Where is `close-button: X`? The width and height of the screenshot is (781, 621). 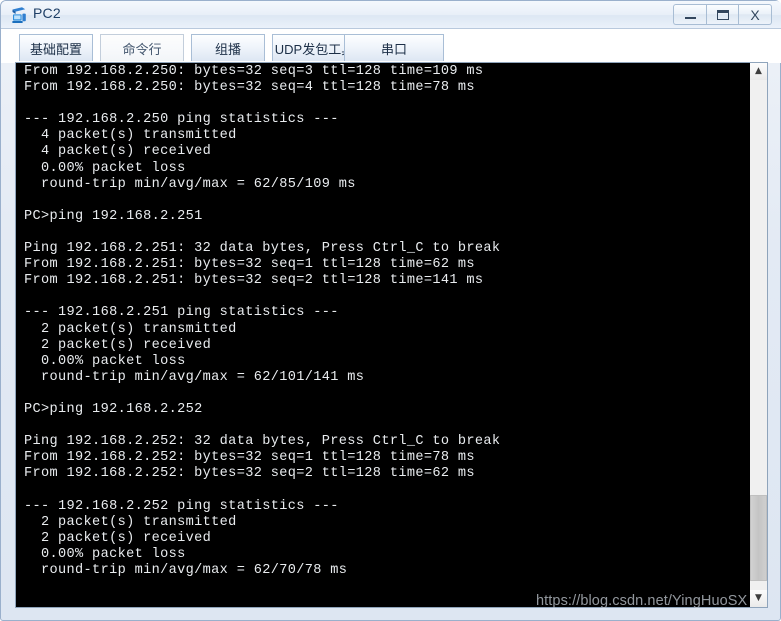 close-button: X is located at coordinates (755, 14).